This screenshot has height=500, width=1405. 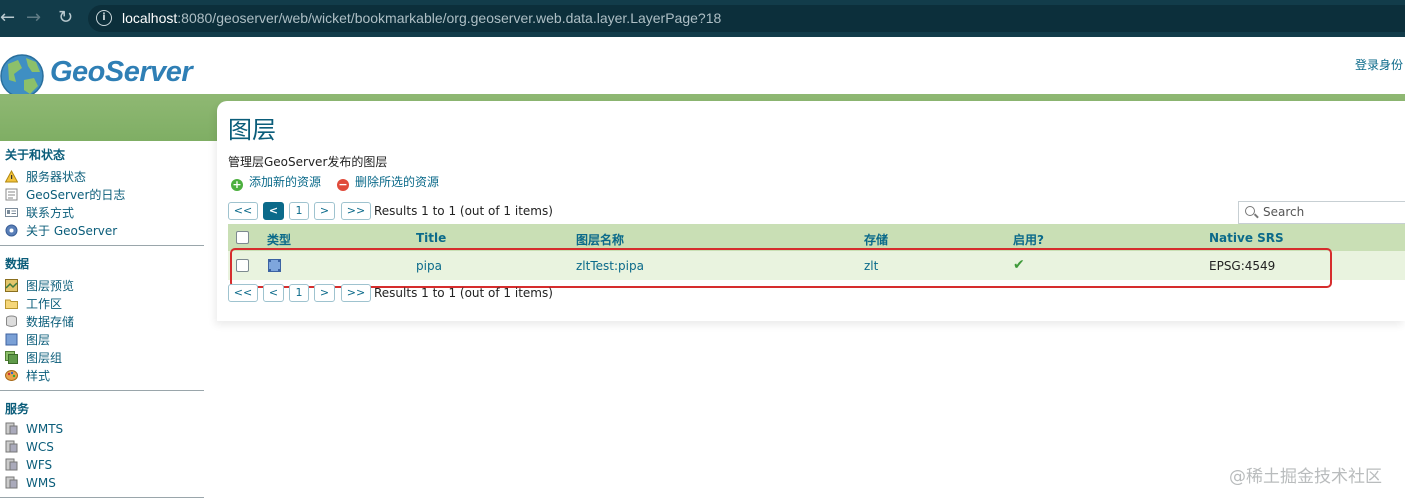 What do you see at coordinates (121, 72) in the screenshot?
I see `geoserver-logo-text: GeoServer` at bounding box center [121, 72].